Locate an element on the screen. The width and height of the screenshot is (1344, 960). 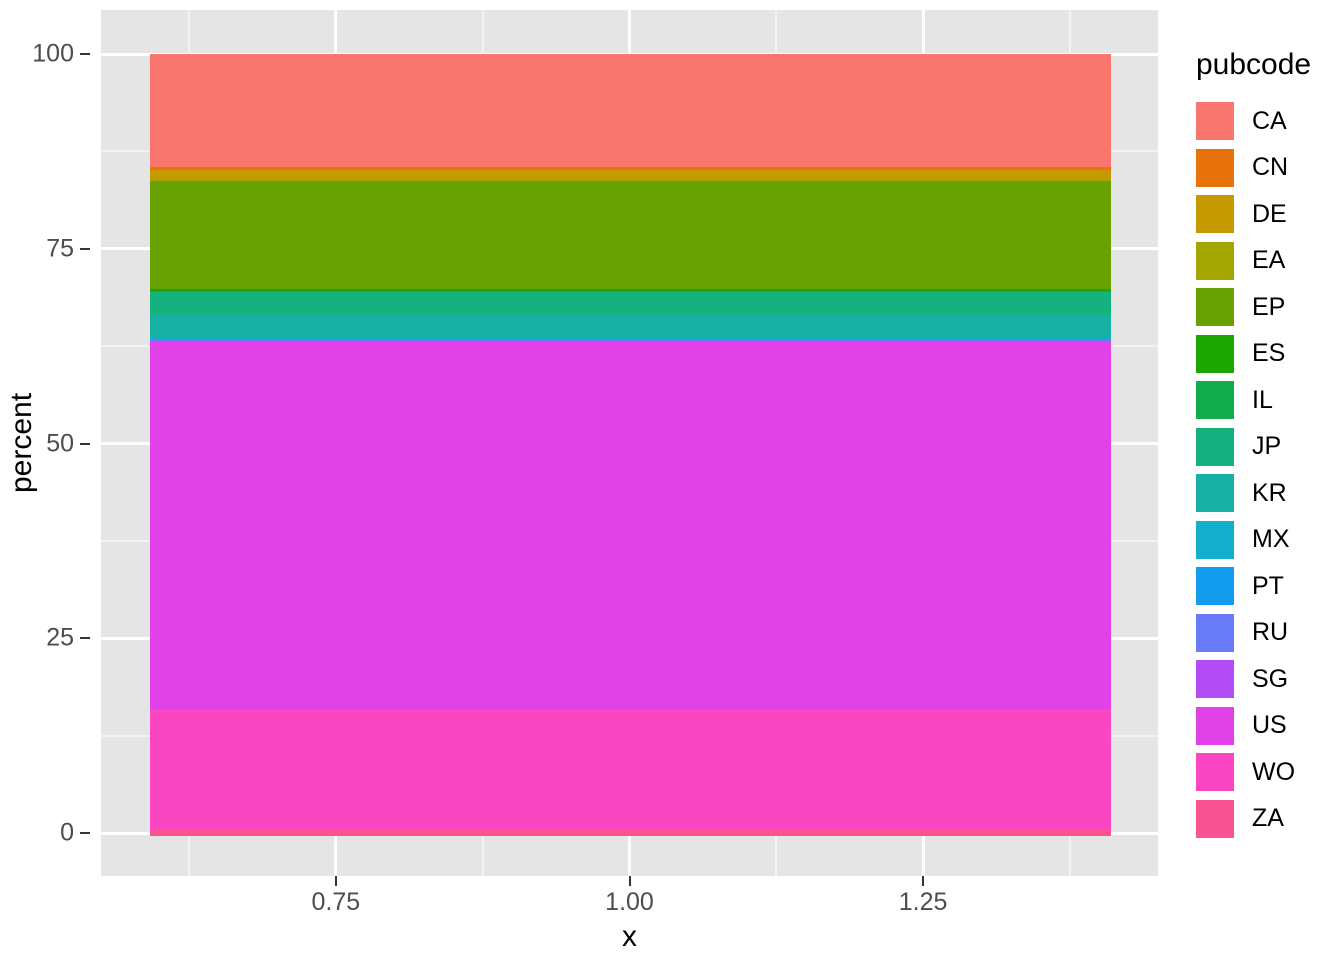
y-axis-tick-label: 50 is located at coordinates (60, 443).